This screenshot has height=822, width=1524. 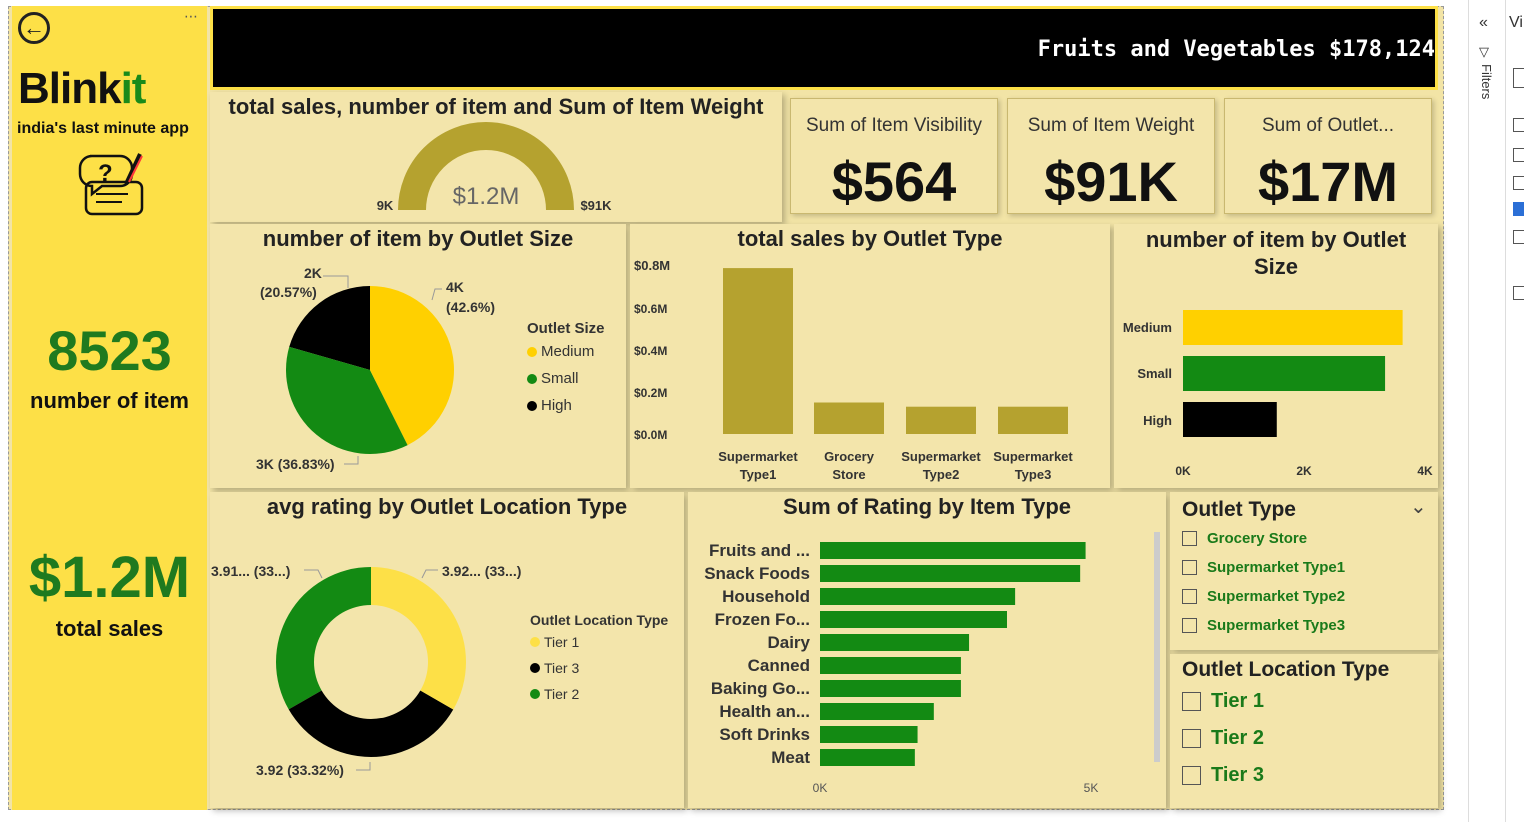 I want to click on ticker-text: Fruits and Vegetables $178,124, so click(x=1236, y=49).